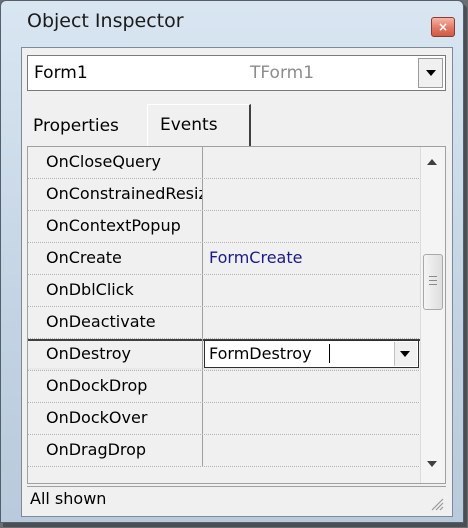  I want to click on event-row-ondestroy: OnDestroy FormDestroy, so click(224, 355).